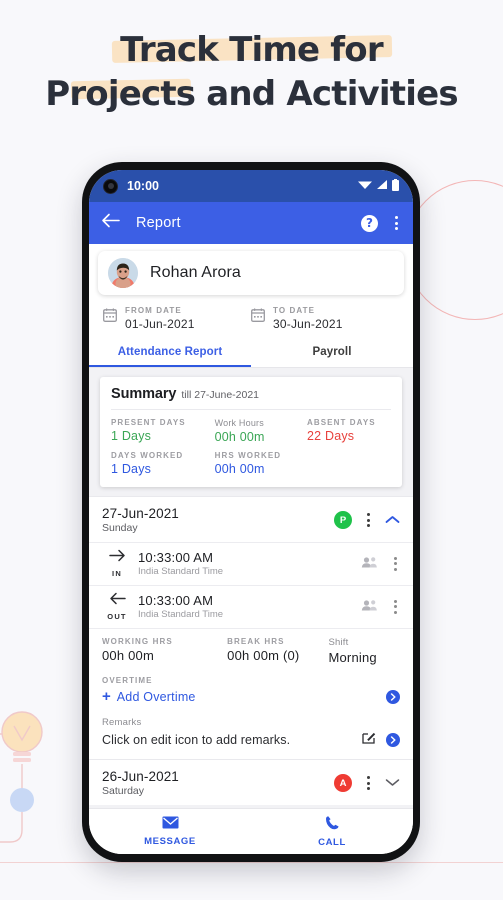 The image size is (503, 900). Describe the element at coordinates (382, 186) in the screenshot. I see `signal-icon` at that location.